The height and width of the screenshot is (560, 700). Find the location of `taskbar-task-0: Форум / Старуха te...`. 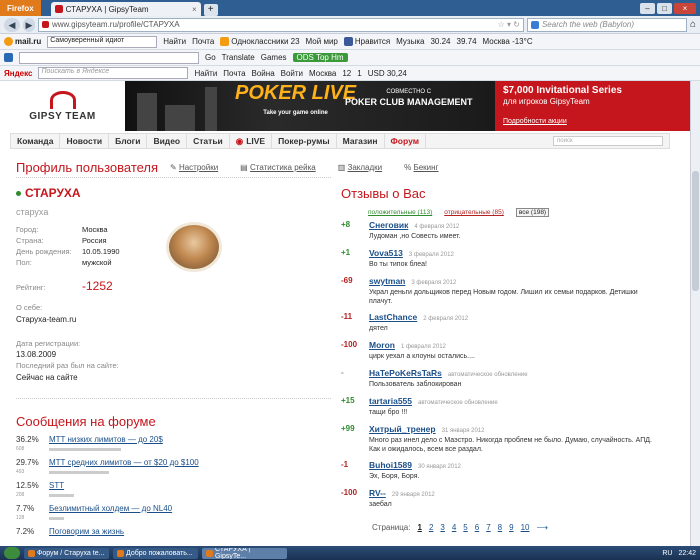

taskbar-task-0: Форум / Старуха te... is located at coordinates (66, 553).